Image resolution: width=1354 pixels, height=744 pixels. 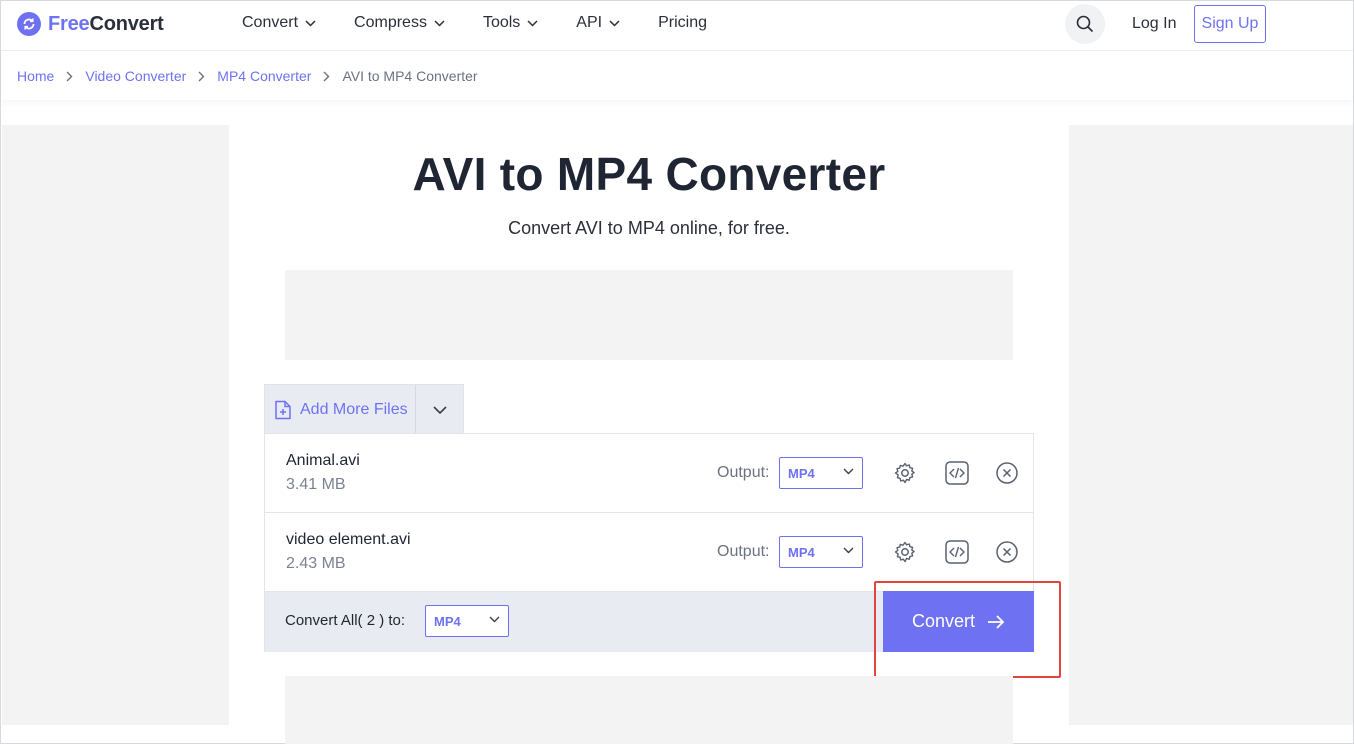 I want to click on add-more-files-group: Add More Files, so click(x=364, y=409).